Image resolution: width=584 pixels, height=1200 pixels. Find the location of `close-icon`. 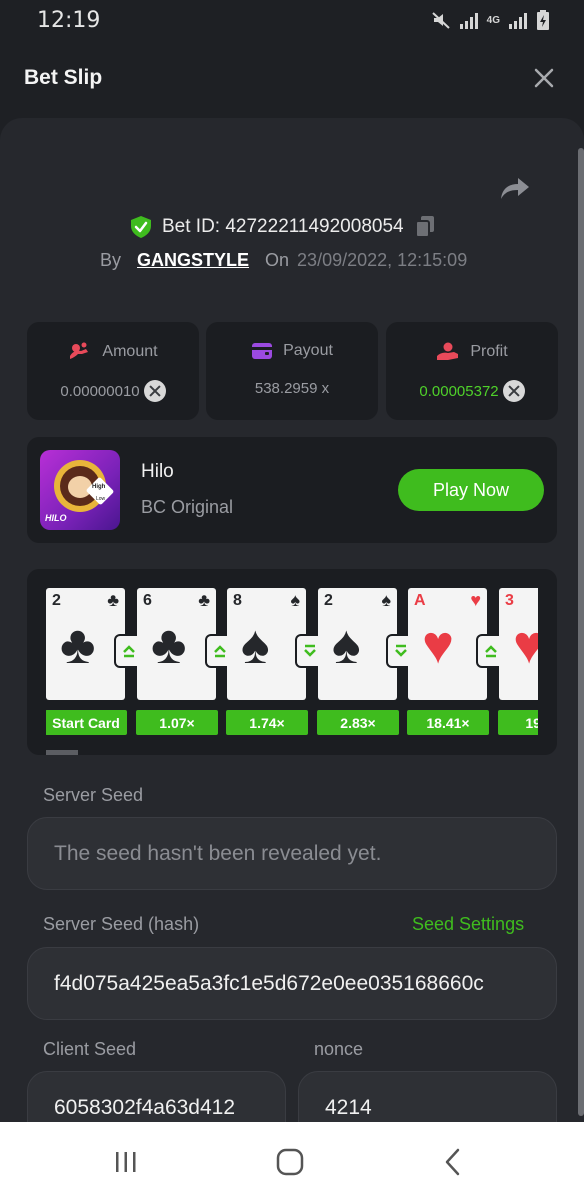

close-icon is located at coordinates (544, 78).